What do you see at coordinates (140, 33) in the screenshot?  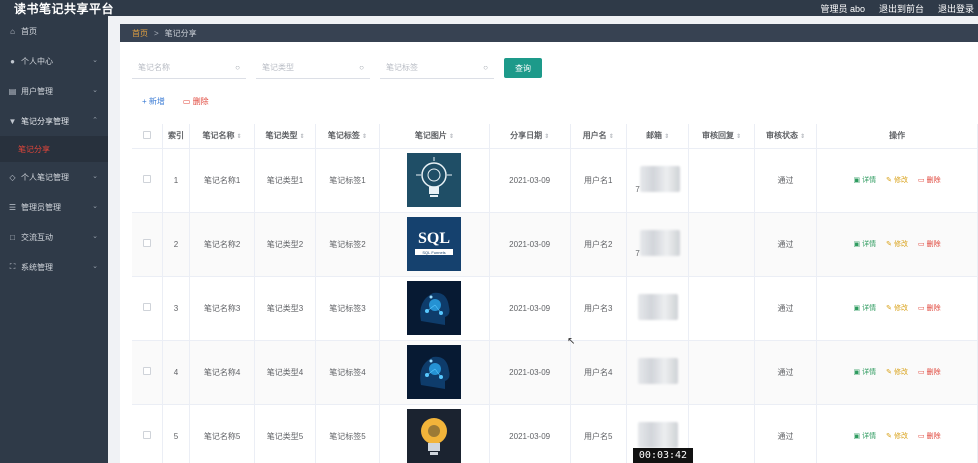 I see `breadcrumb-home: 首页` at bounding box center [140, 33].